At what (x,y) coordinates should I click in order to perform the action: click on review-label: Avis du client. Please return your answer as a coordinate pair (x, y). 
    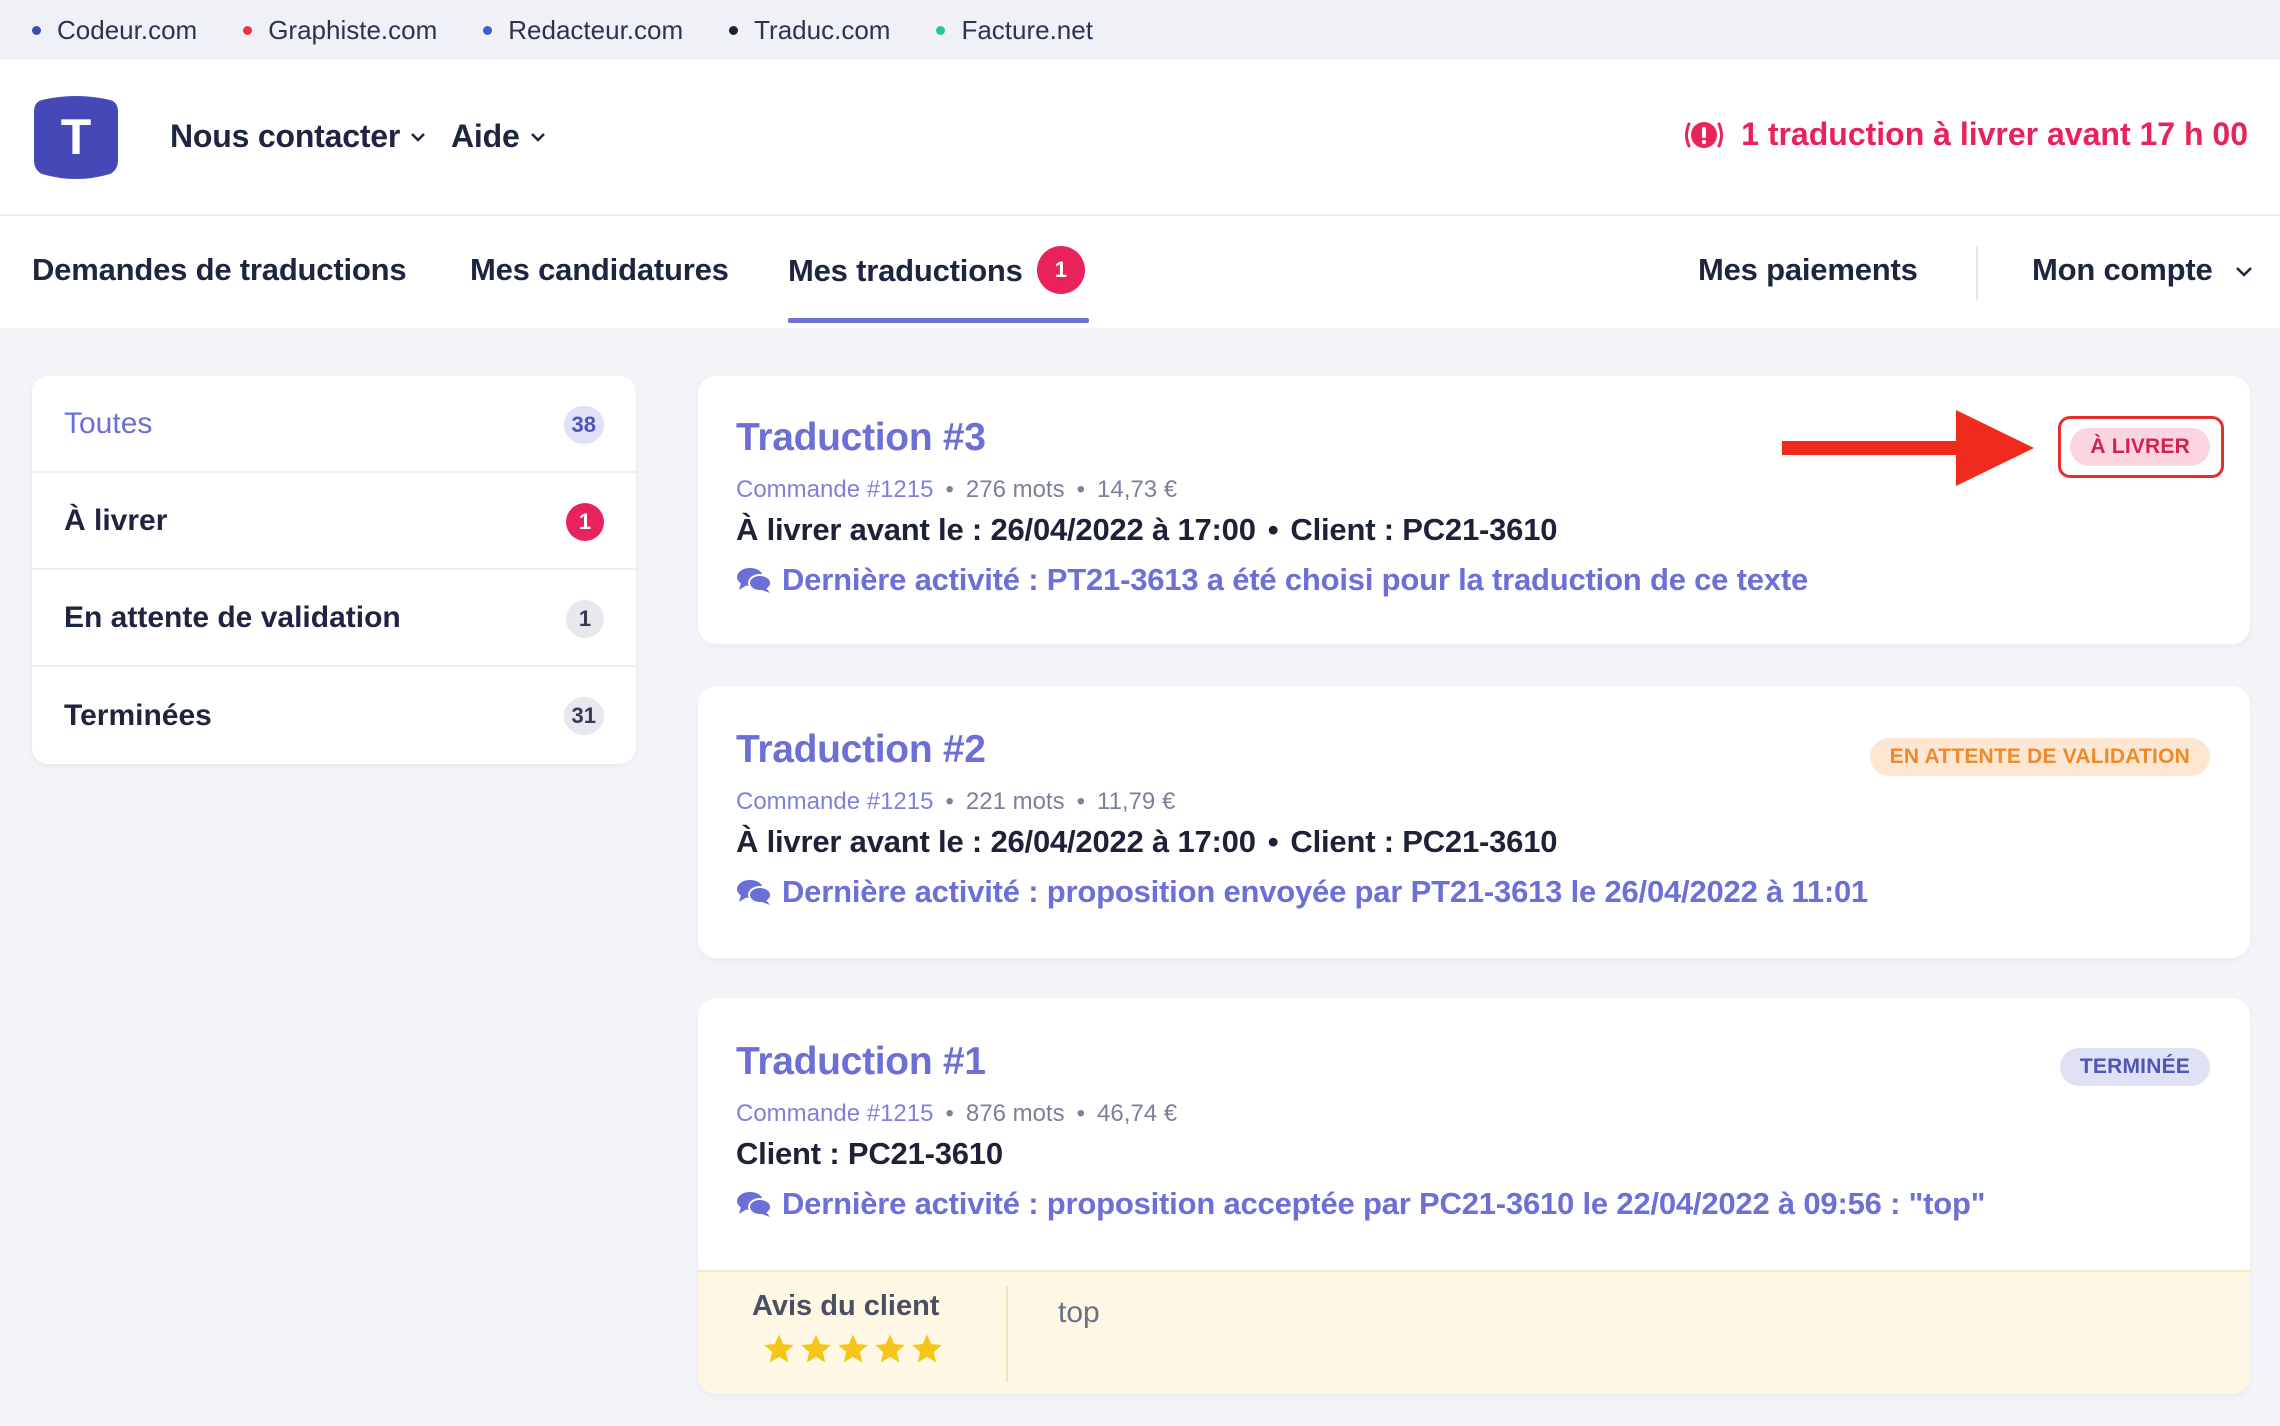
    Looking at the image, I should click on (846, 1306).